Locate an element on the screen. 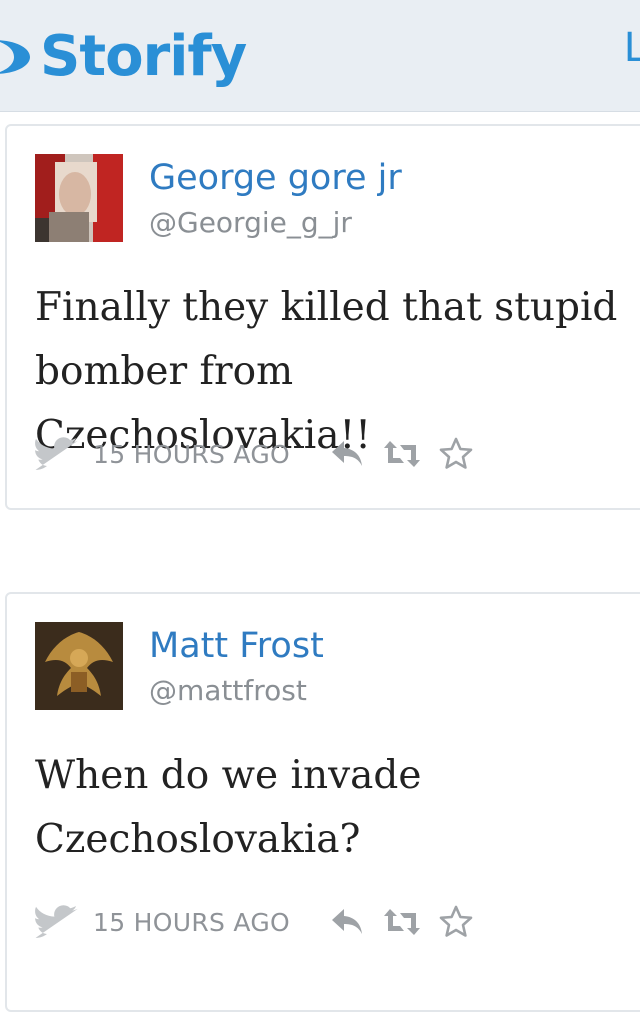 This screenshot has height=1012, width=640. author-name: George gore jr is located at coordinates (275, 178).